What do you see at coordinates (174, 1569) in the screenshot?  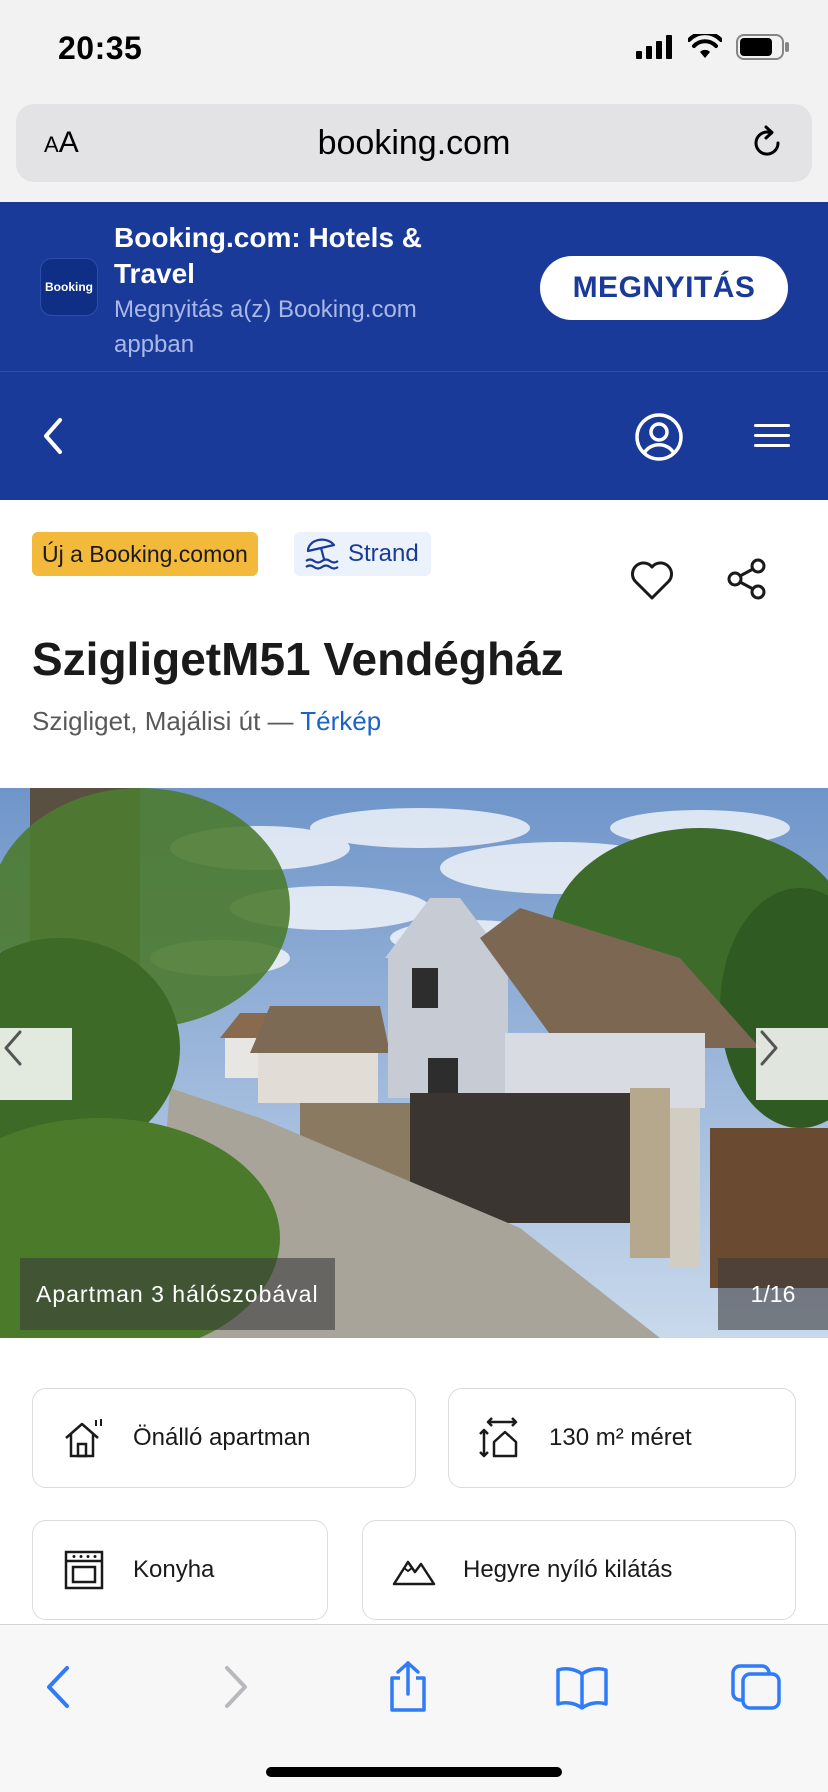 I see `feature-label: Konyha` at bounding box center [174, 1569].